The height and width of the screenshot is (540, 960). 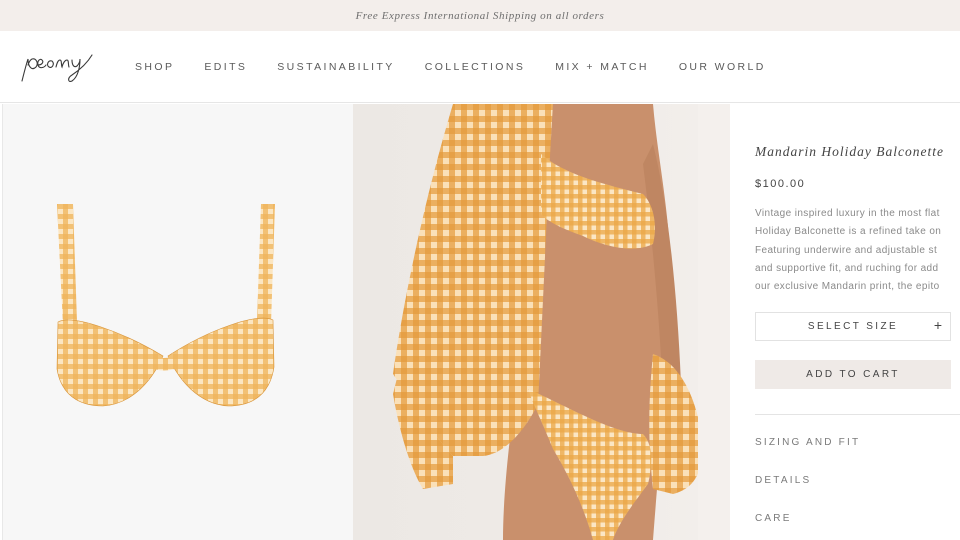 What do you see at coordinates (847, 287) in the screenshot?
I see `description-line: our exclusive Mandarin print, the epito` at bounding box center [847, 287].